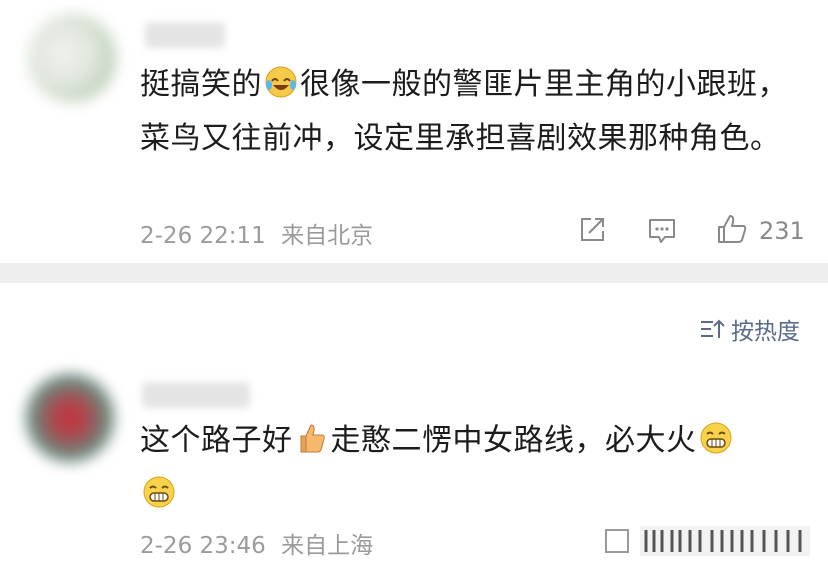 The height and width of the screenshot is (568, 828). I want to click on comment-icon, so click(662, 231).